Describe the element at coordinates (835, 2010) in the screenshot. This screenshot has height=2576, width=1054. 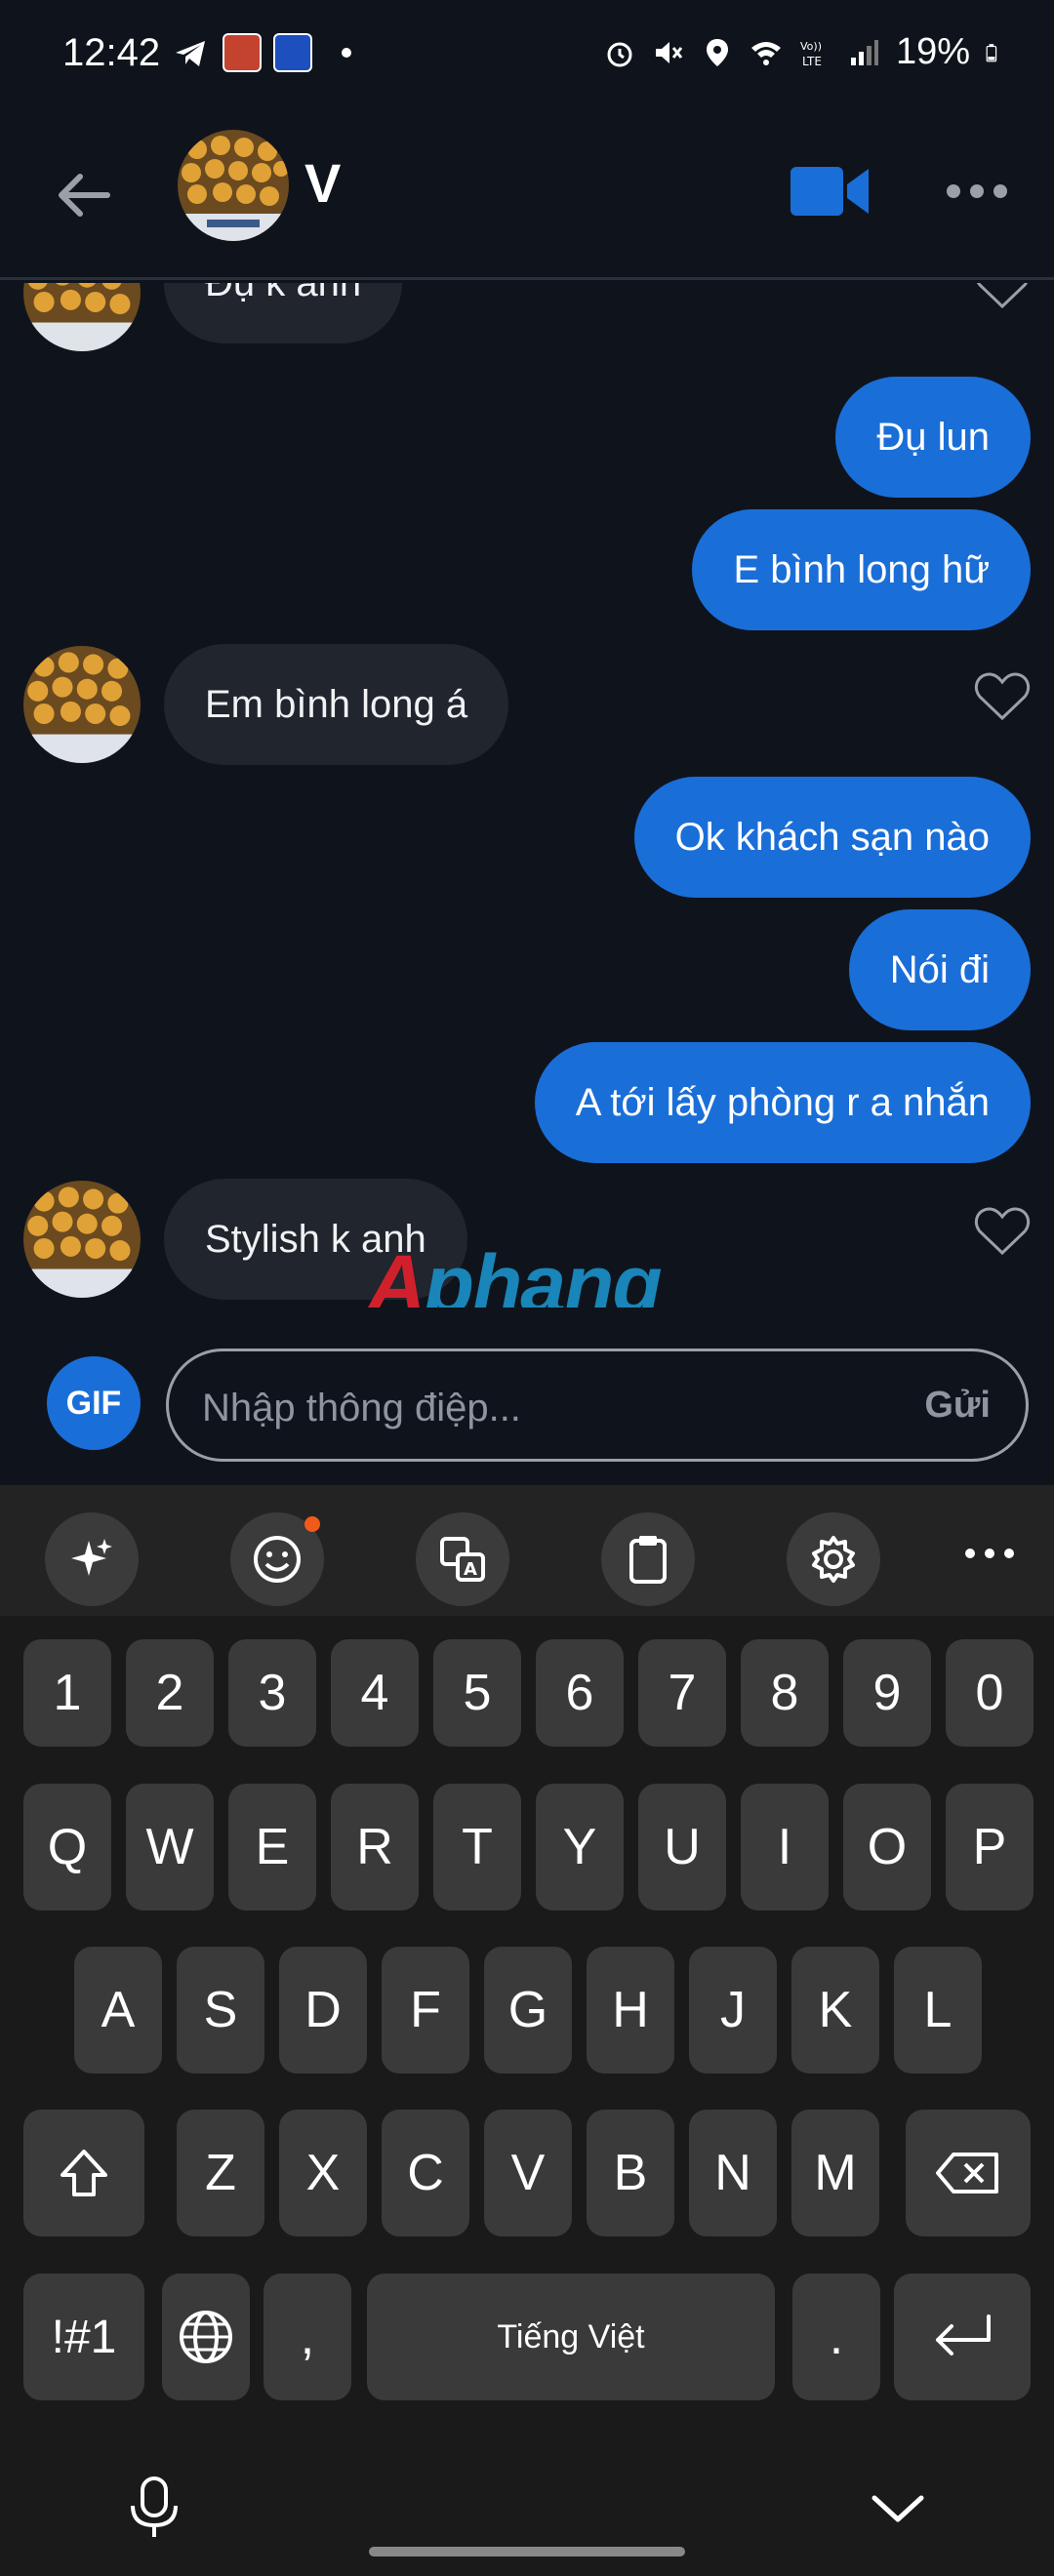
I see `key-k: K` at that location.